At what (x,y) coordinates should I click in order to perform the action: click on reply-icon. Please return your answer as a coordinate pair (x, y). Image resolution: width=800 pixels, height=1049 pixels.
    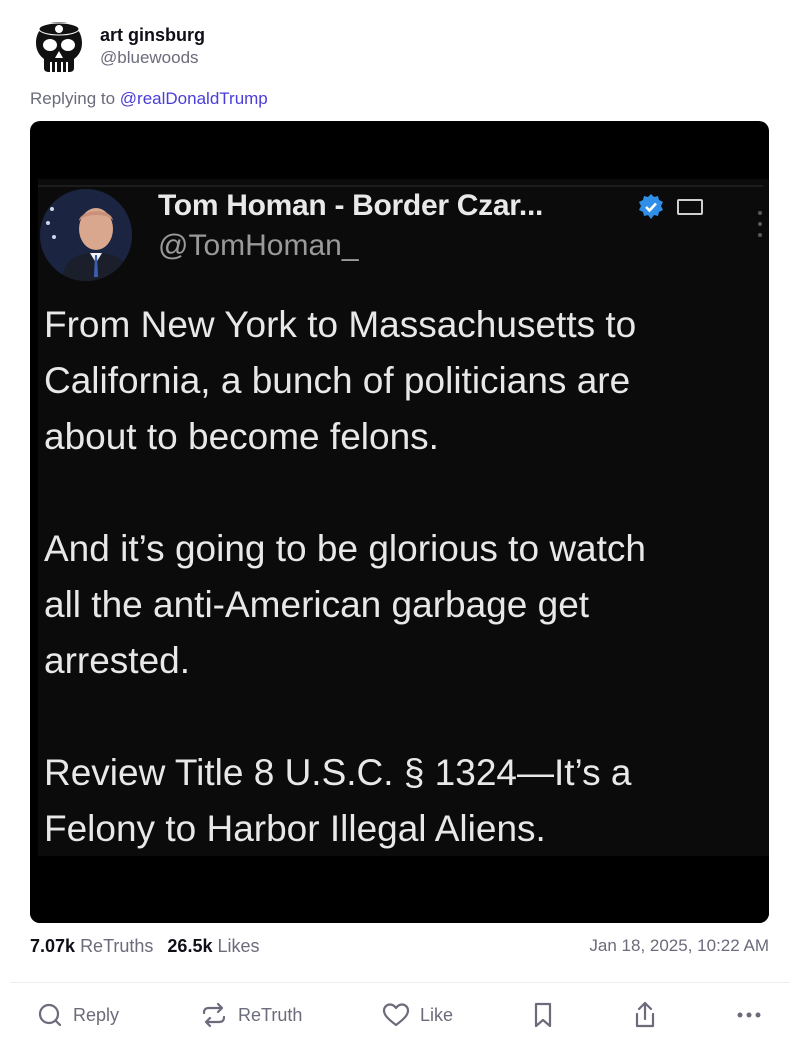
    Looking at the image, I should click on (50, 1015).